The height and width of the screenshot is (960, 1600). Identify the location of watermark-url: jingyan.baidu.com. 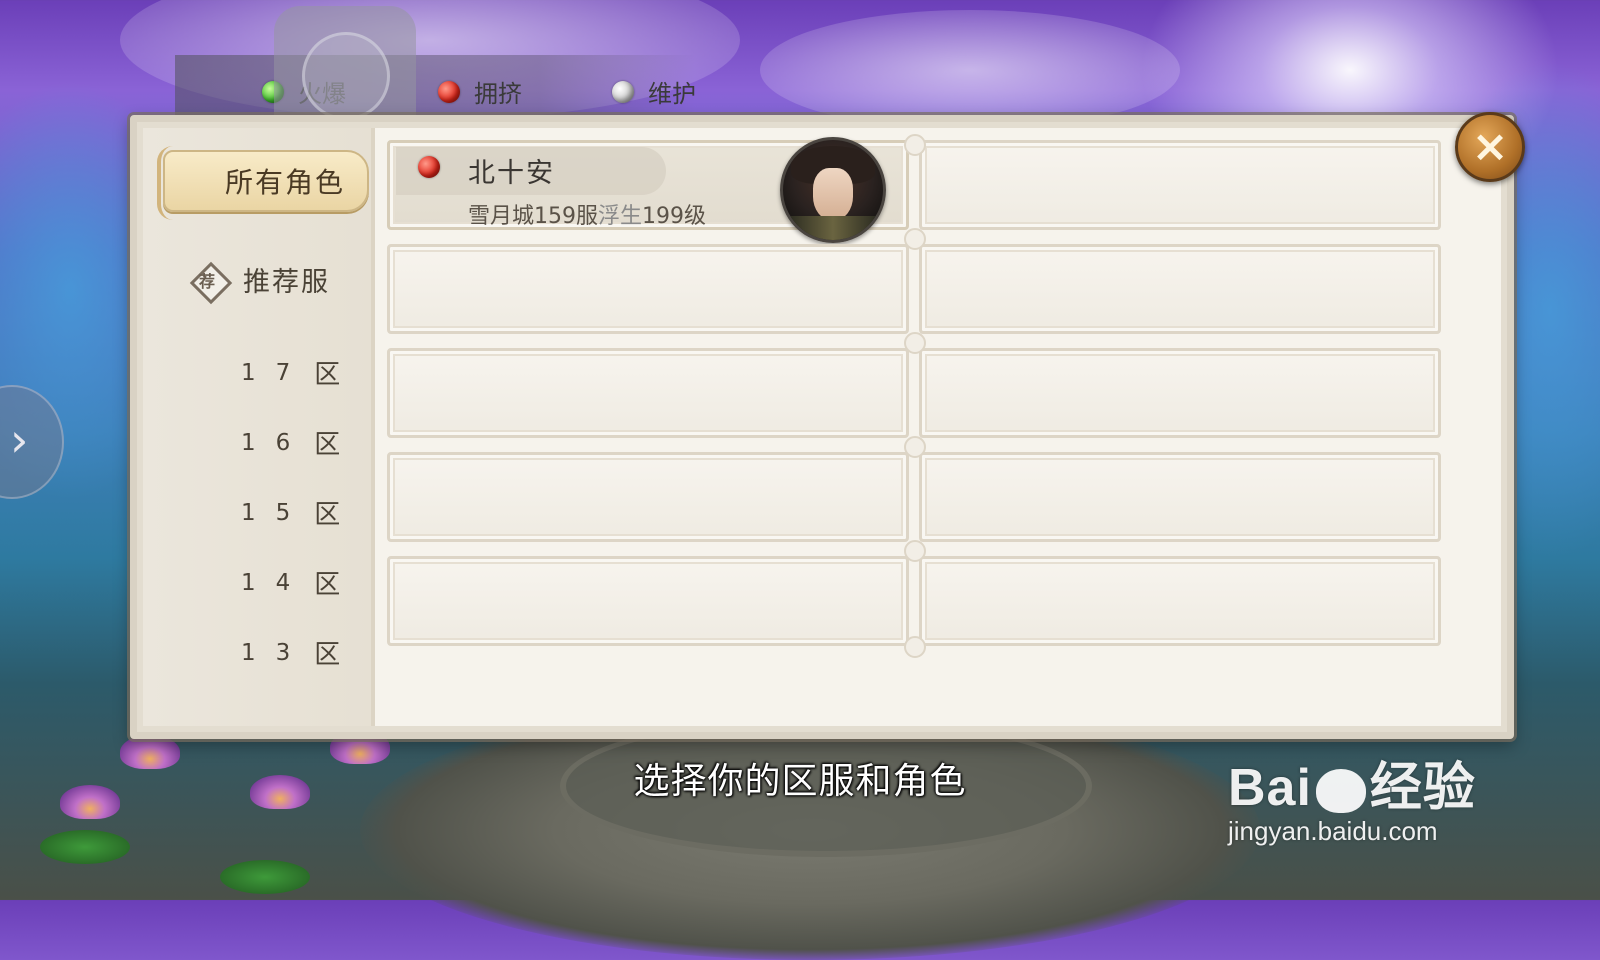
(1333, 831).